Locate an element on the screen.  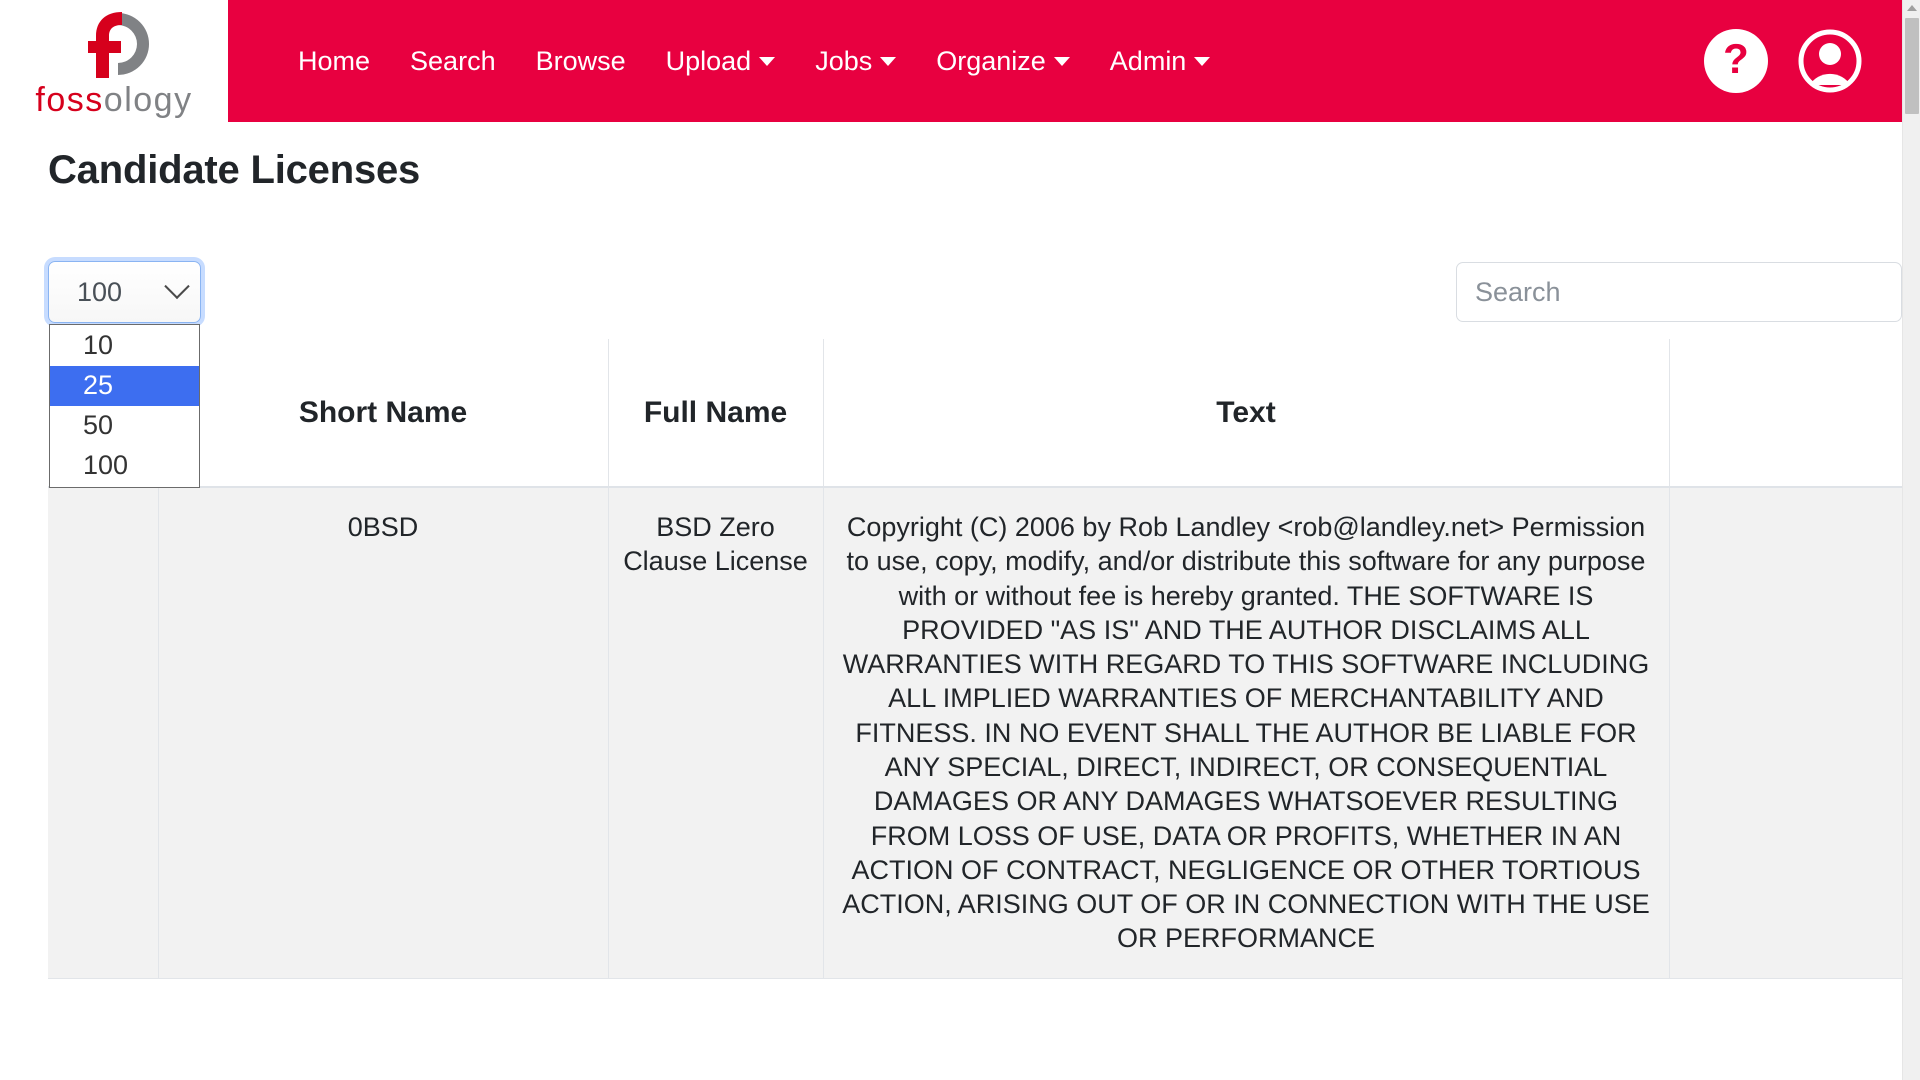
search-input is located at coordinates (1679, 292).